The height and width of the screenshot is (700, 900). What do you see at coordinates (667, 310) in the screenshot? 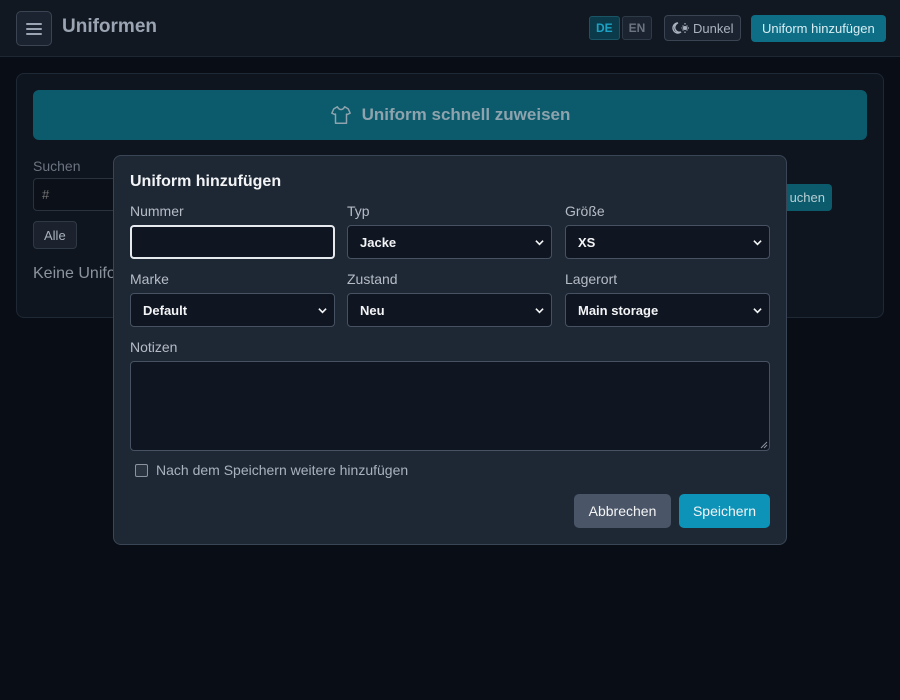
I see `location-select: Main storage` at bounding box center [667, 310].